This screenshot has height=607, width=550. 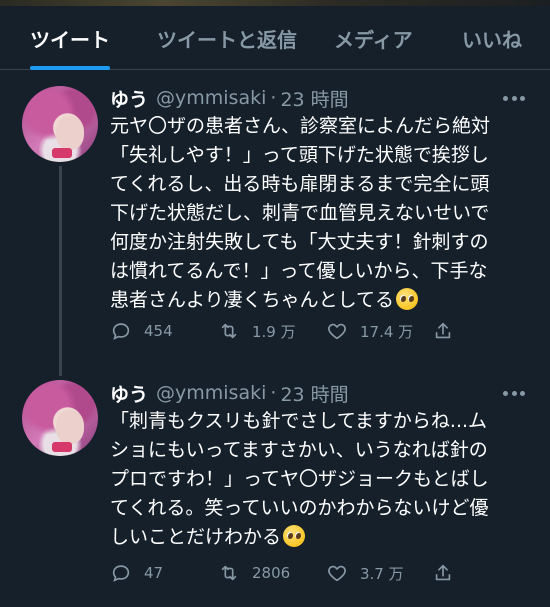 What do you see at coordinates (387, 331) in the screenshot?
I see `like-count: 17.4 万` at bounding box center [387, 331].